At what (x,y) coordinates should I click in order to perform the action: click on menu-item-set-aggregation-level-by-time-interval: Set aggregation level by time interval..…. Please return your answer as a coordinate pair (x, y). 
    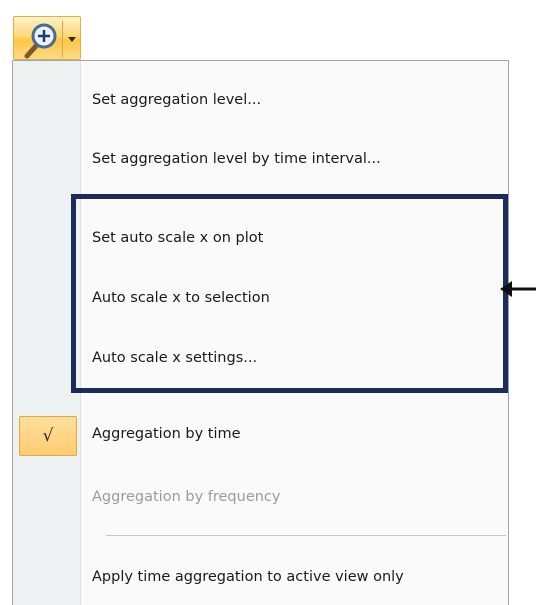
    Looking at the image, I should click on (260, 159).